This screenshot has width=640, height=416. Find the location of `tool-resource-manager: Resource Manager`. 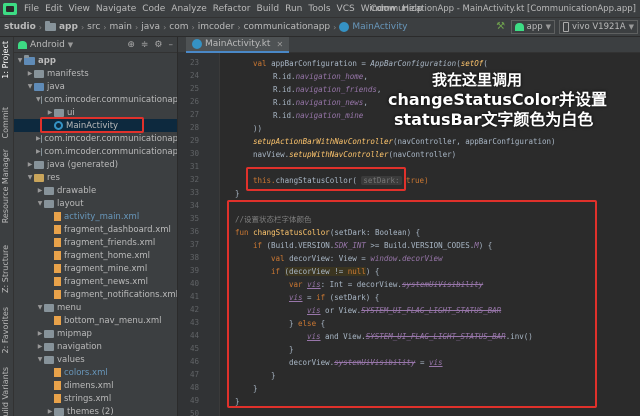

tool-resource-manager: Resource Manager is located at coordinates (5, 186).